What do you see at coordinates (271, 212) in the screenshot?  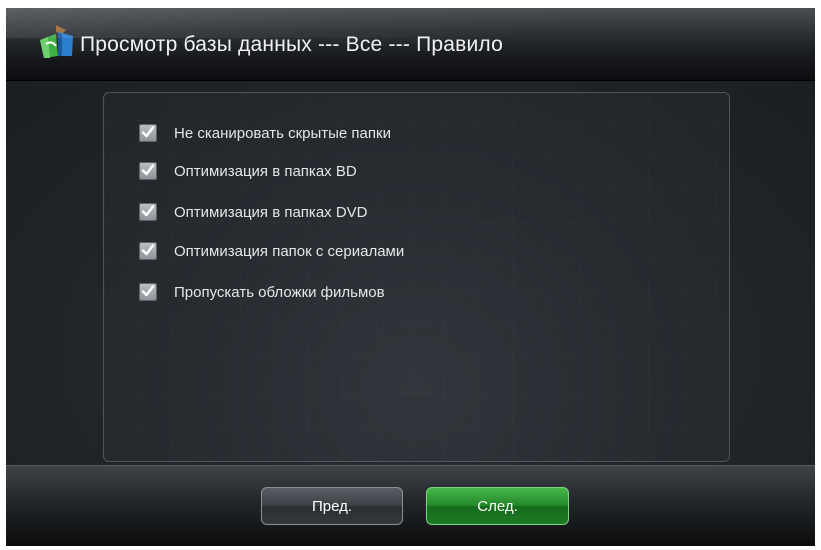 I see `option-label: Оптимизация в папках DVD` at bounding box center [271, 212].